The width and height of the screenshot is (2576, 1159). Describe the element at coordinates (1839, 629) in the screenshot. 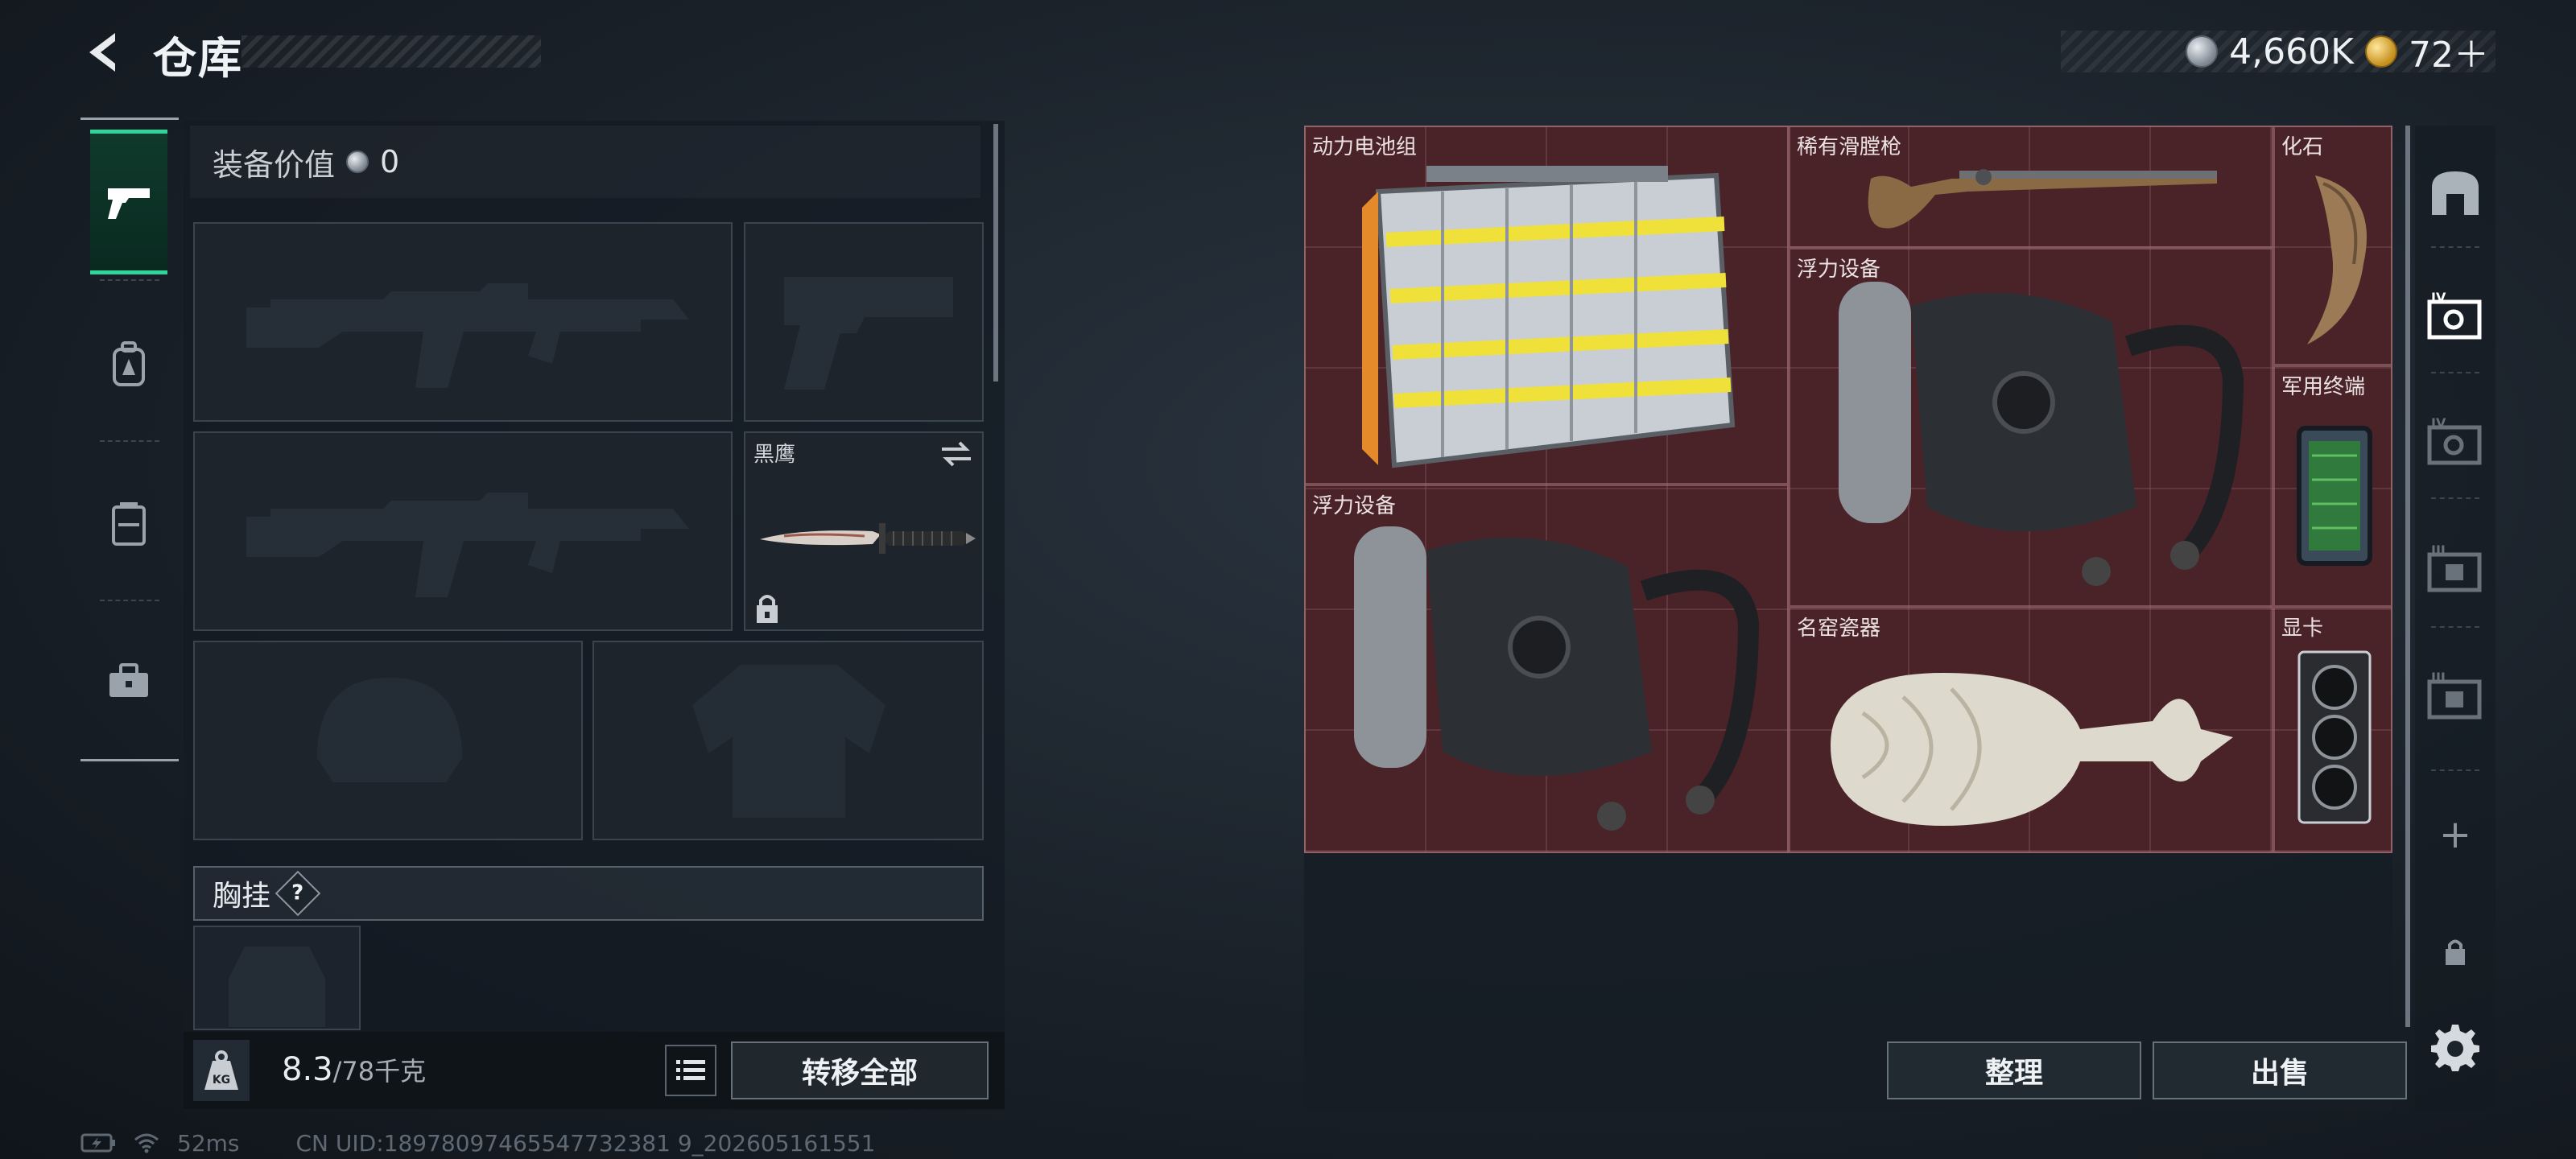

I see `item-label: 名窑瓷器` at that location.